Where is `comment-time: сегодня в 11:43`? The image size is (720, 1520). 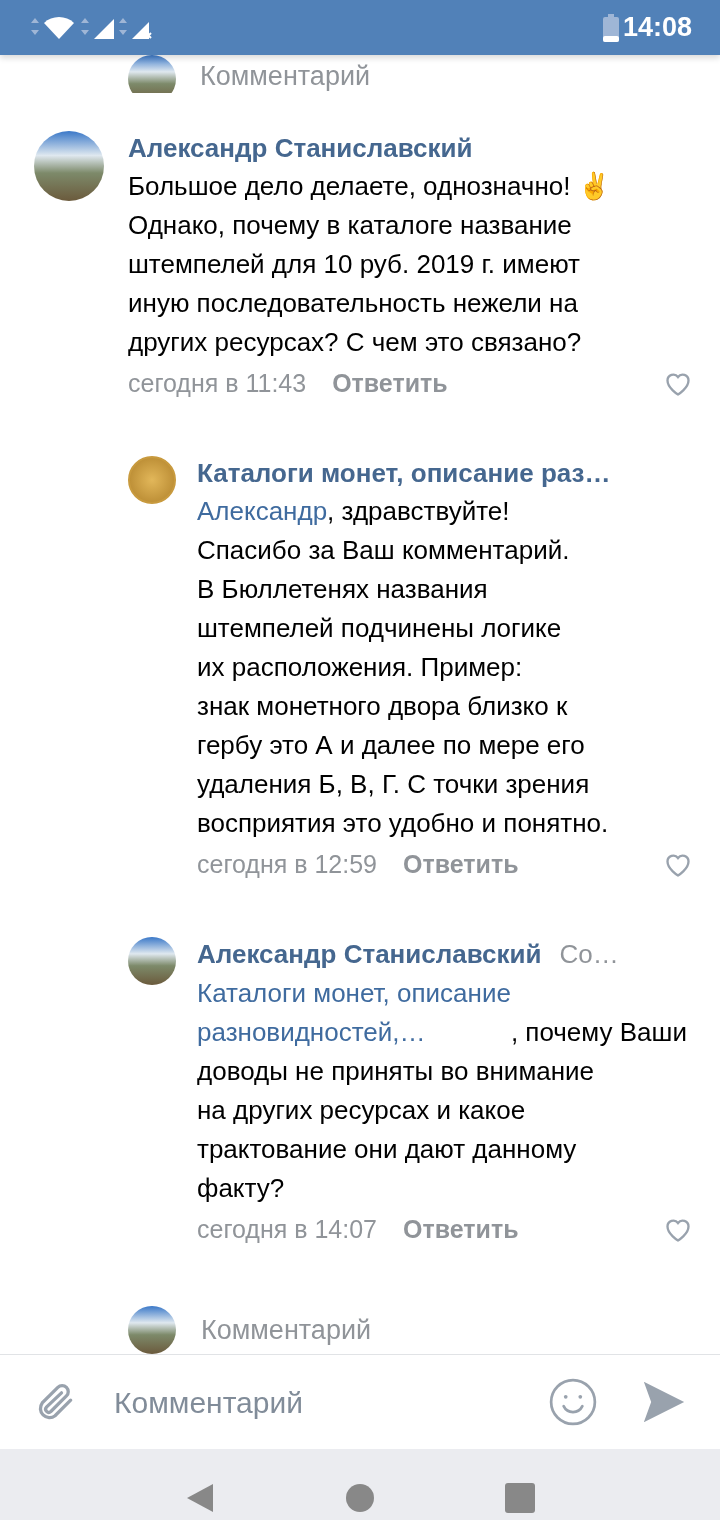 comment-time: сегодня в 11:43 is located at coordinates (217, 384).